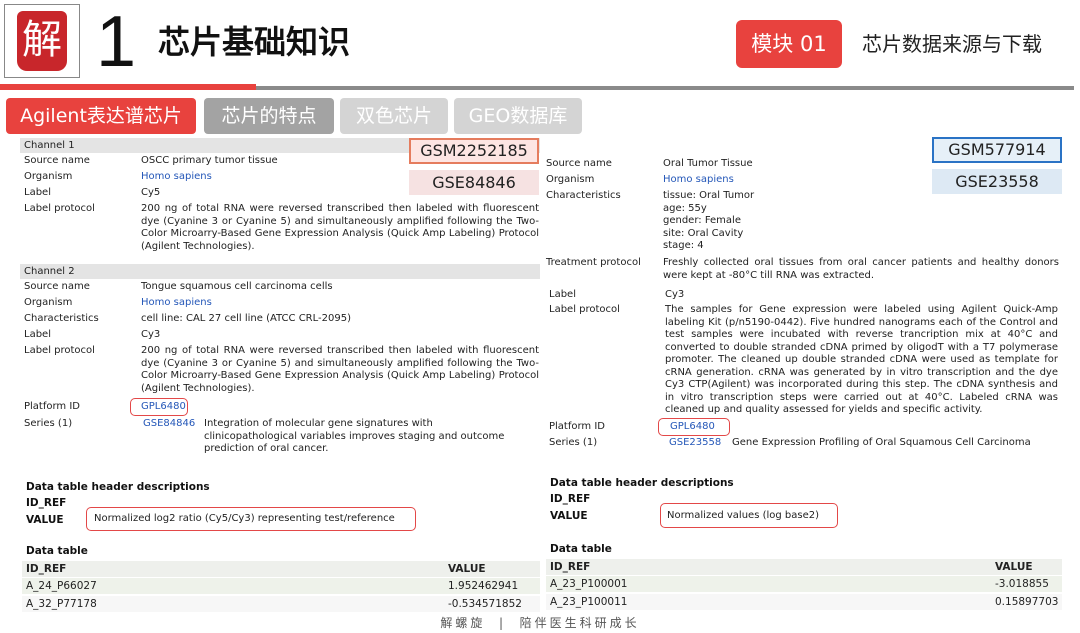 The image size is (1080, 633). Describe the element at coordinates (1027, 602) in the screenshot. I see `r-row2-value: 0.15897703` at that location.